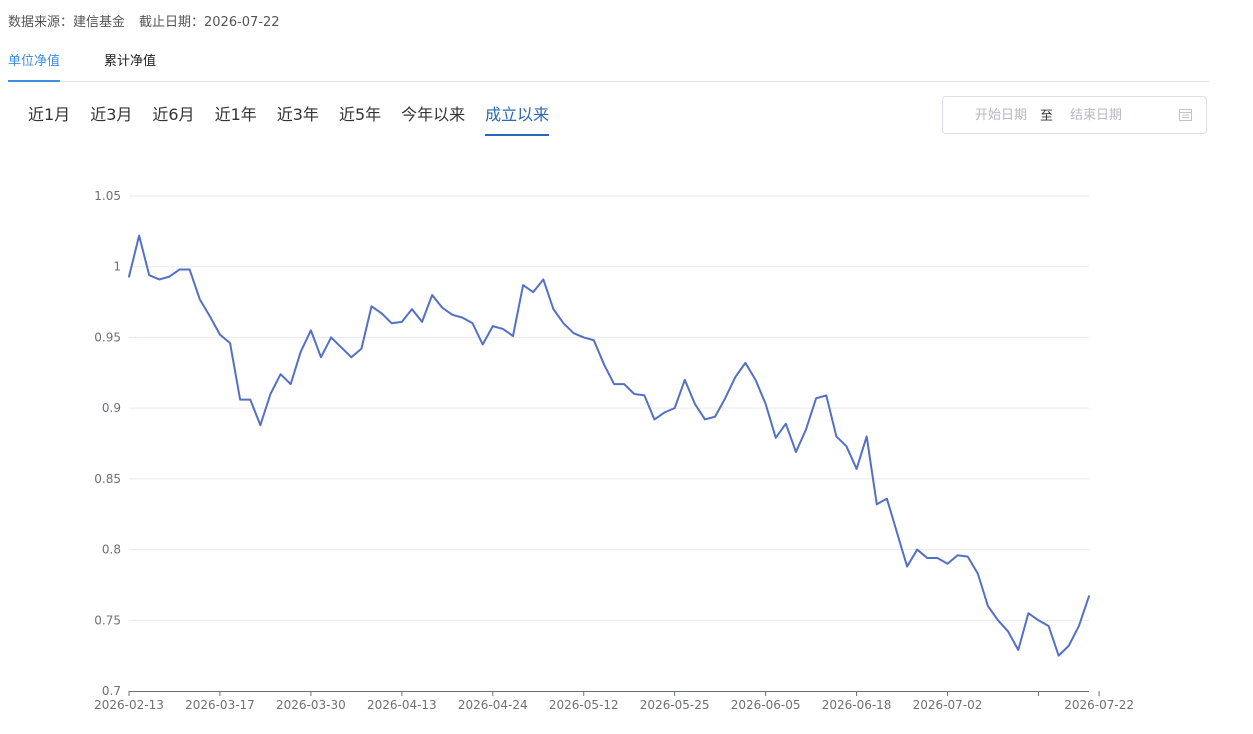  Describe the element at coordinates (948, 705) in the screenshot. I see `x-tick-label: 2026-07-02` at that location.